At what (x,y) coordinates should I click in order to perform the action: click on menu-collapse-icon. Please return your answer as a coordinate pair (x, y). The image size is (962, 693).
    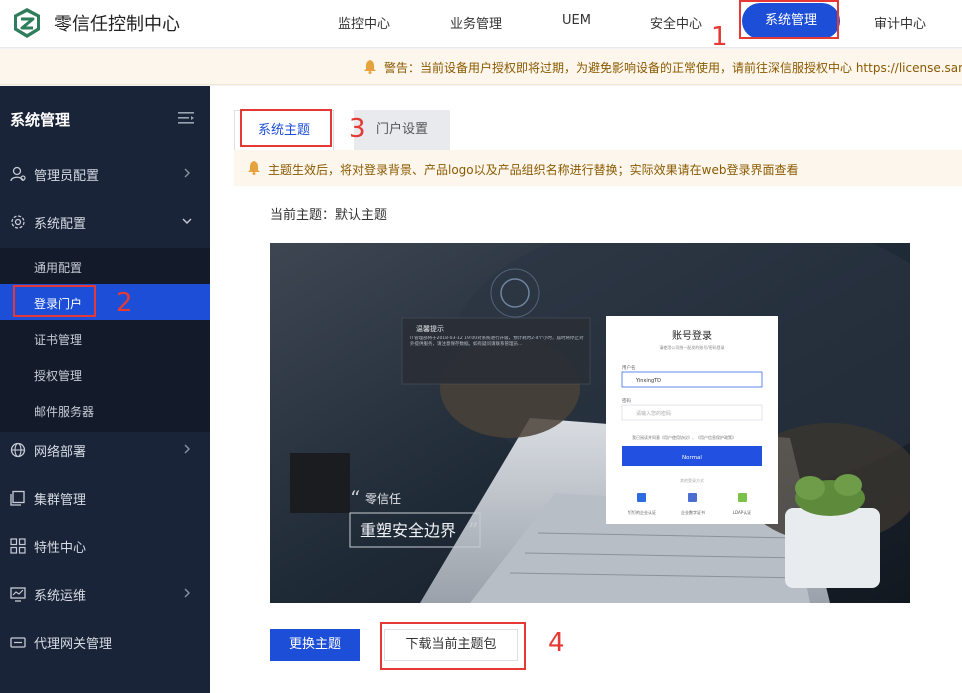
    Looking at the image, I should click on (186, 118).